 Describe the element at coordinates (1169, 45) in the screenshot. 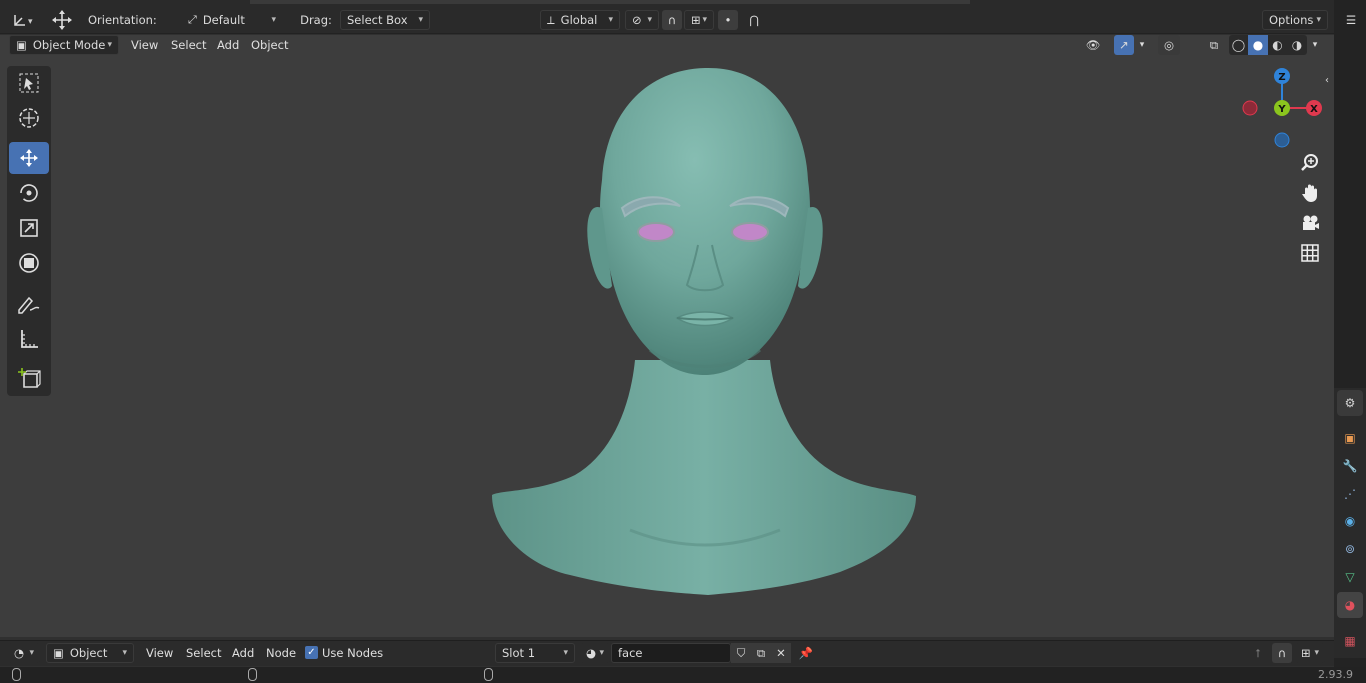

I see `overlays-icon: ◎` at that location.